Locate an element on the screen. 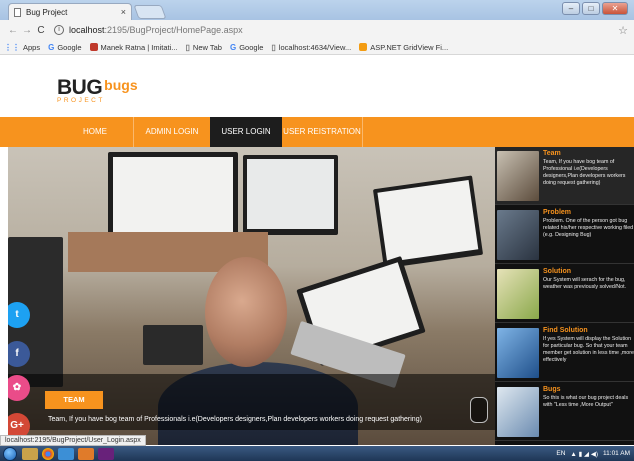 This screenshot has height=461, width=634. browser-tab: Bug Project × is located at coordinates (70, 11).